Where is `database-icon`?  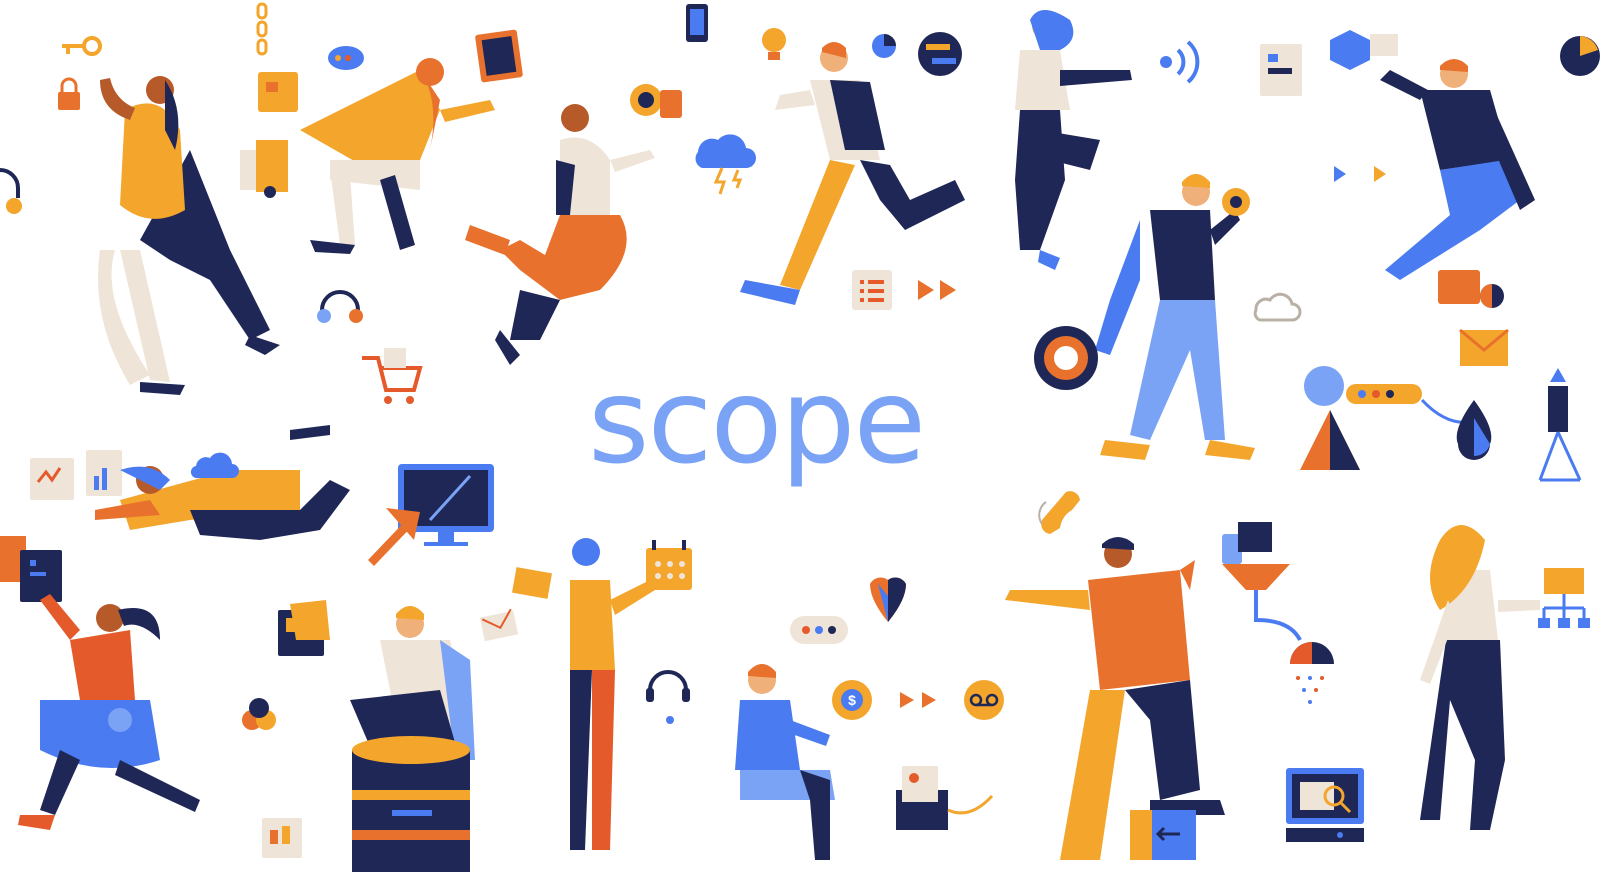 database-icon is located at coordinates (411, 804).